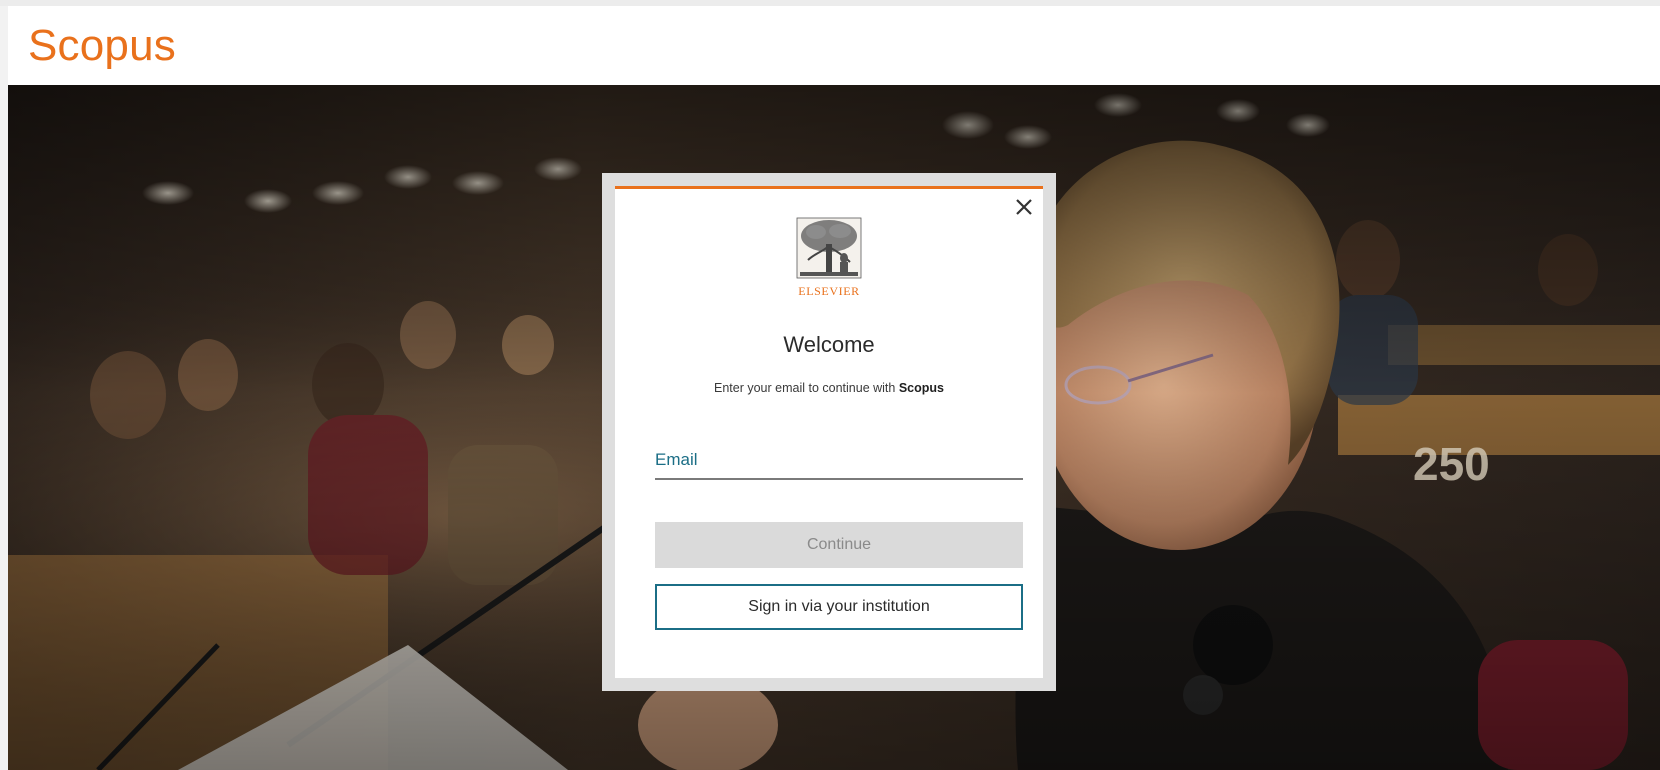 Image resolution: width=1660 pixels, height=770 pixels. I want to click on subtitle-text: Enter your email to continue with, so click(806, 388).